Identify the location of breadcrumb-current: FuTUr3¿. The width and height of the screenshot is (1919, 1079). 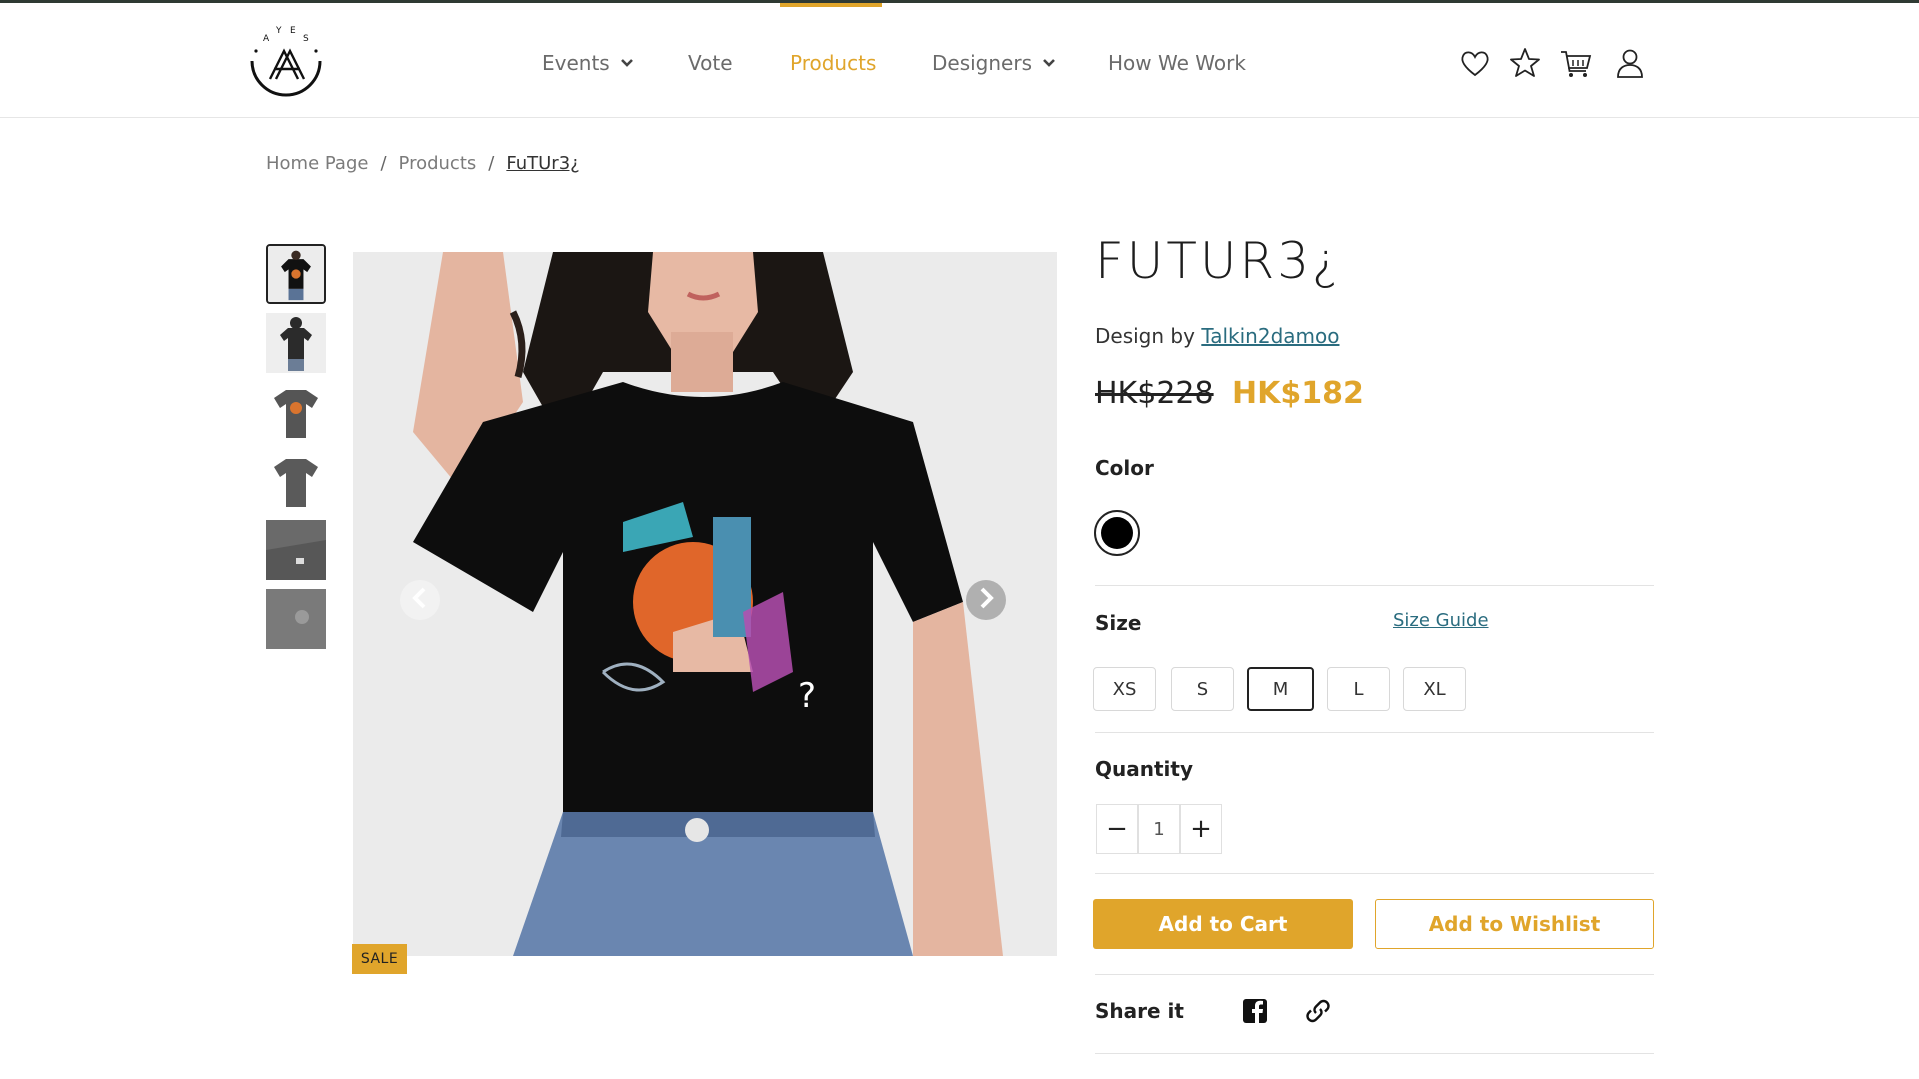
(542, 163).